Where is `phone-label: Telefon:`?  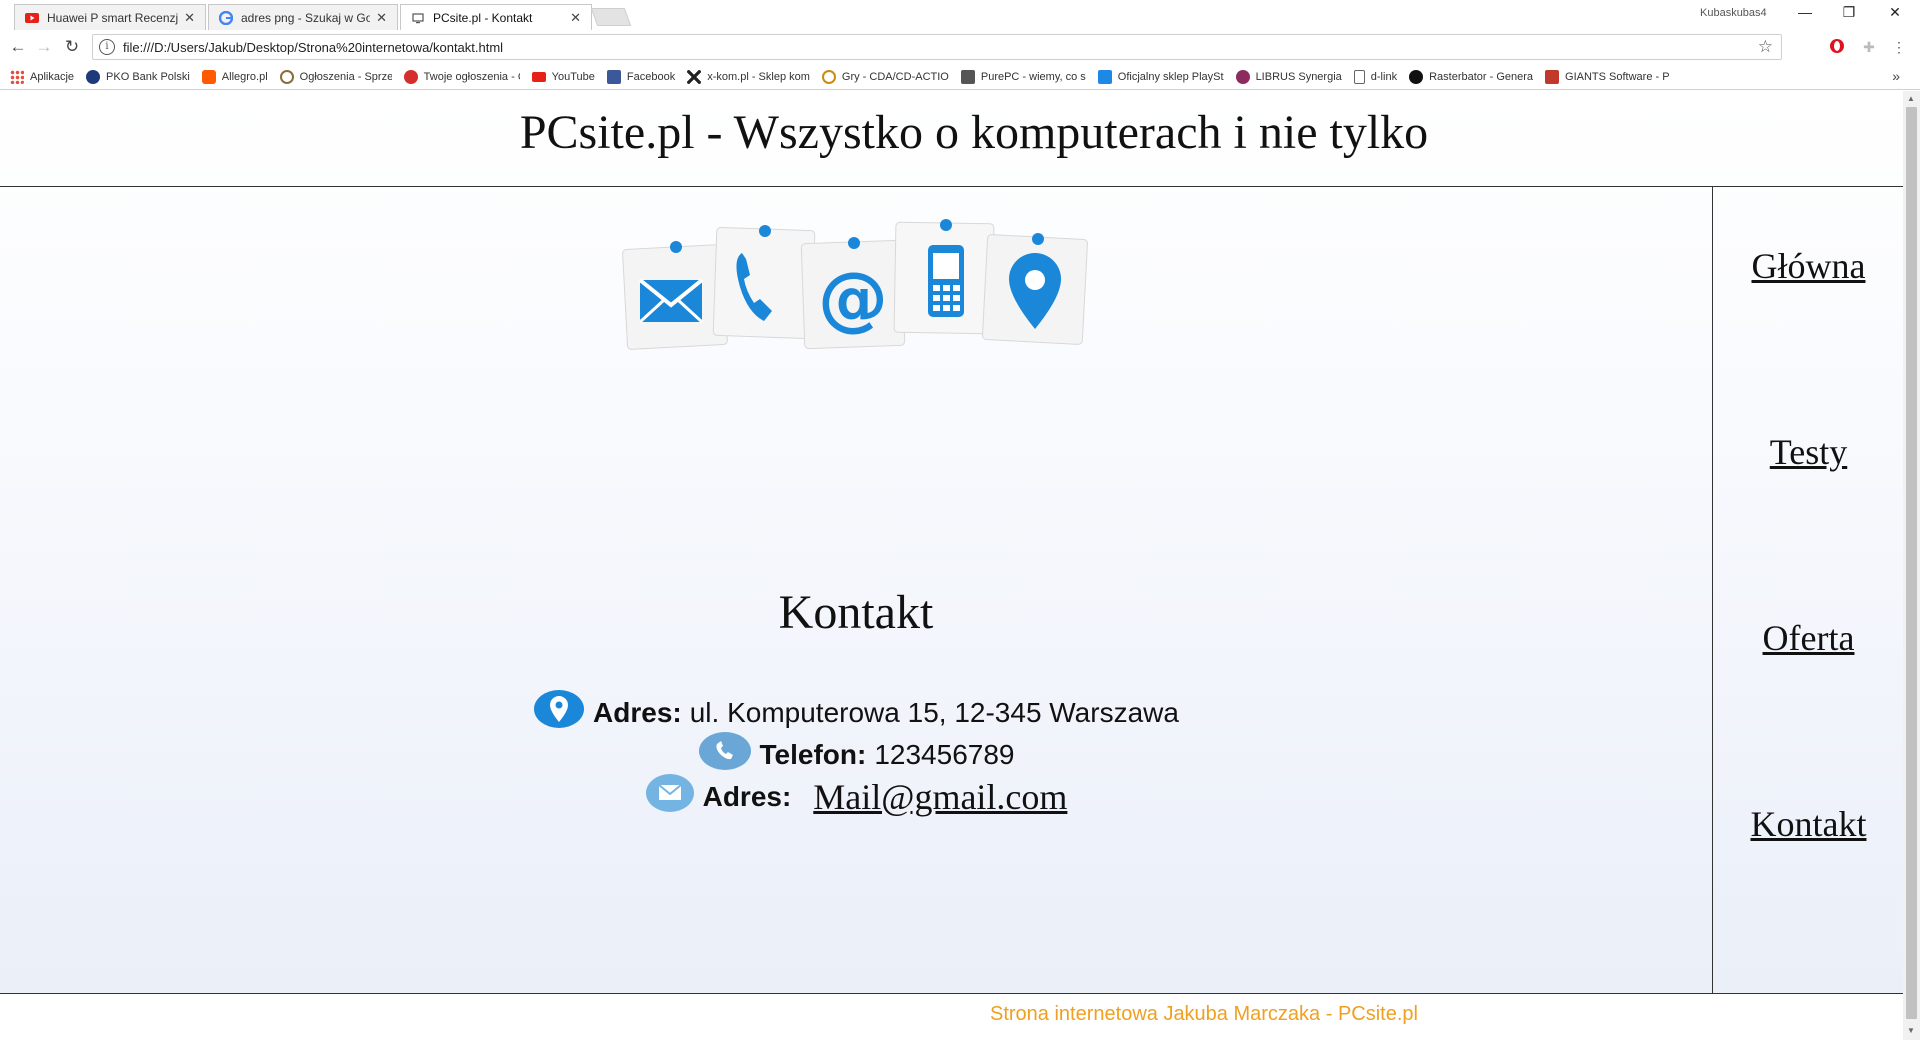
phone-label: Telefon: is located at coordinates (813, 754).